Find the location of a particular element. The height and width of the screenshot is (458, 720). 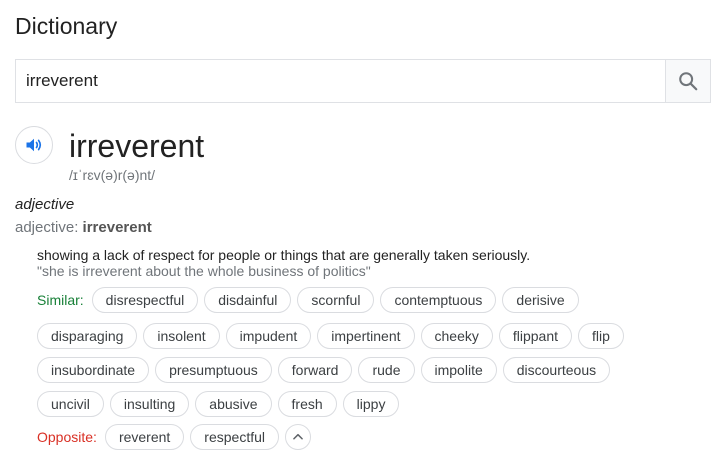

synonym-chip: cheeky is located at coordinates (456, 336).